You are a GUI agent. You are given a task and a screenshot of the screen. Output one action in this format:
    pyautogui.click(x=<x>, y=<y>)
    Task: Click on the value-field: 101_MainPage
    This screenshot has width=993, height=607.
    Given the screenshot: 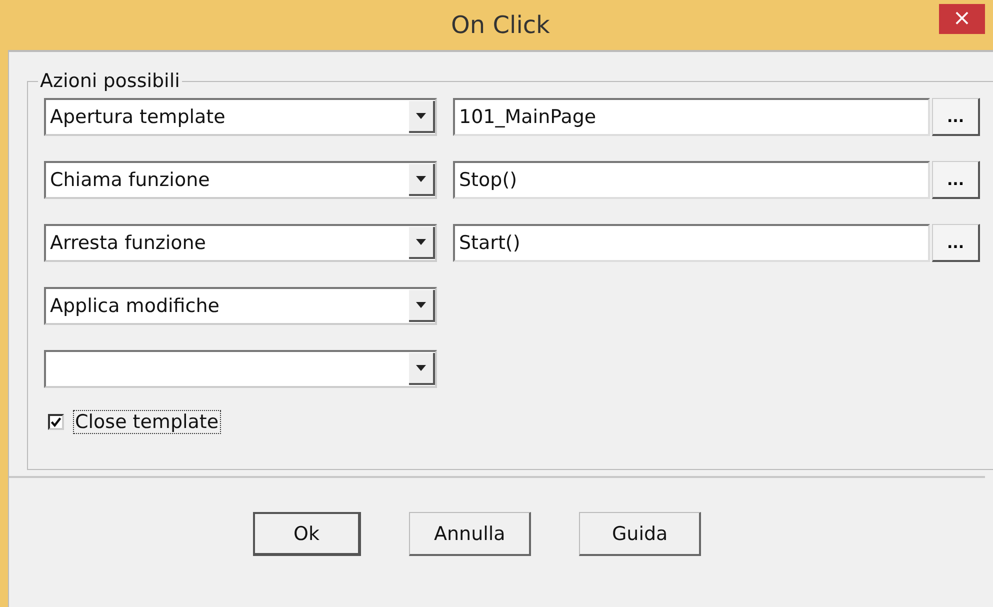 What is the action you would take?
    pyautogui.click(x=691, y=117)
    